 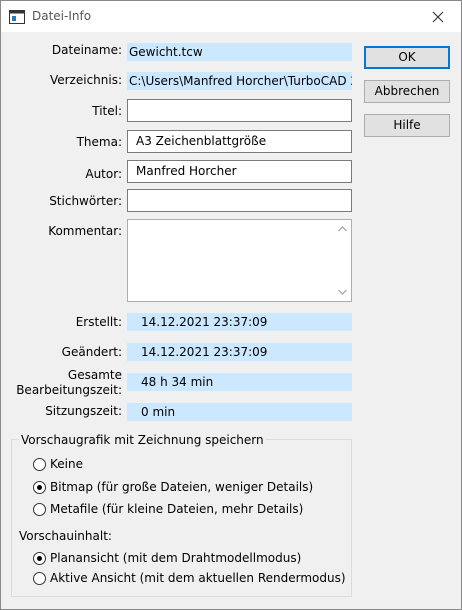 I want to click on comment-label: Kommentar:, so click(x=85, y=231).